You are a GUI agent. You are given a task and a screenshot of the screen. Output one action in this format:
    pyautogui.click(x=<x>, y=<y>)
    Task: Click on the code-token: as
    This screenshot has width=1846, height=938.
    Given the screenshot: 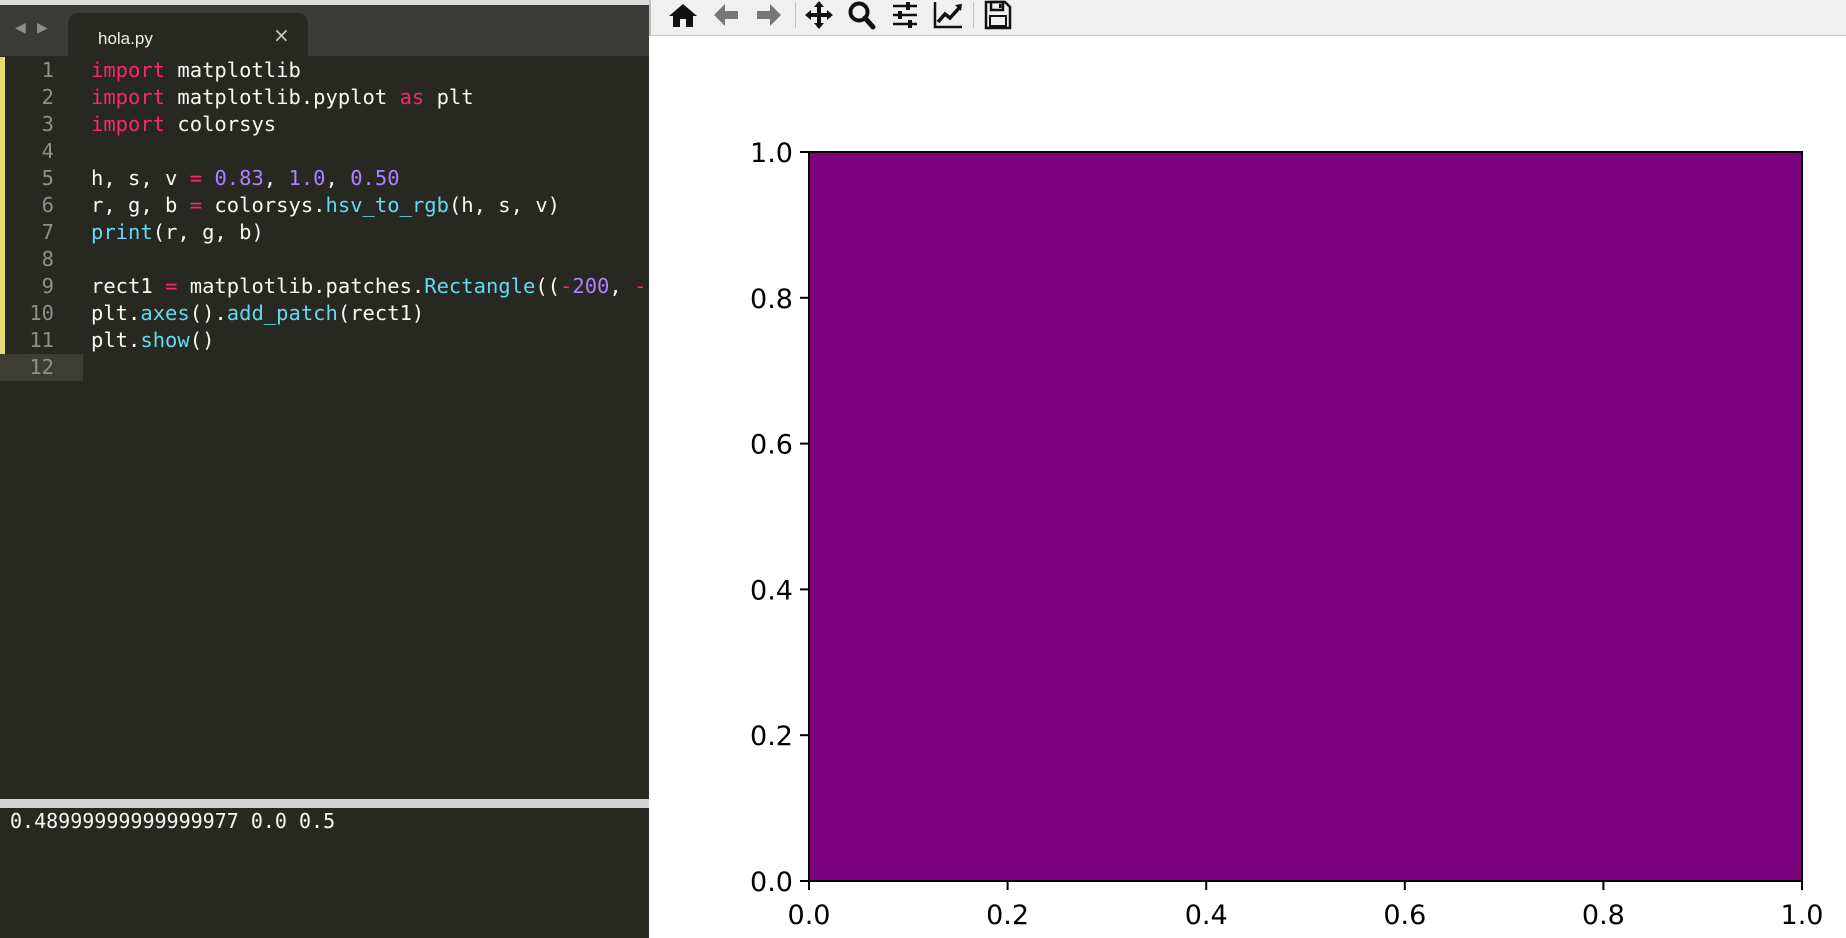 What is the action you would take?
    pyautogui.click(x=412, y=97)
    